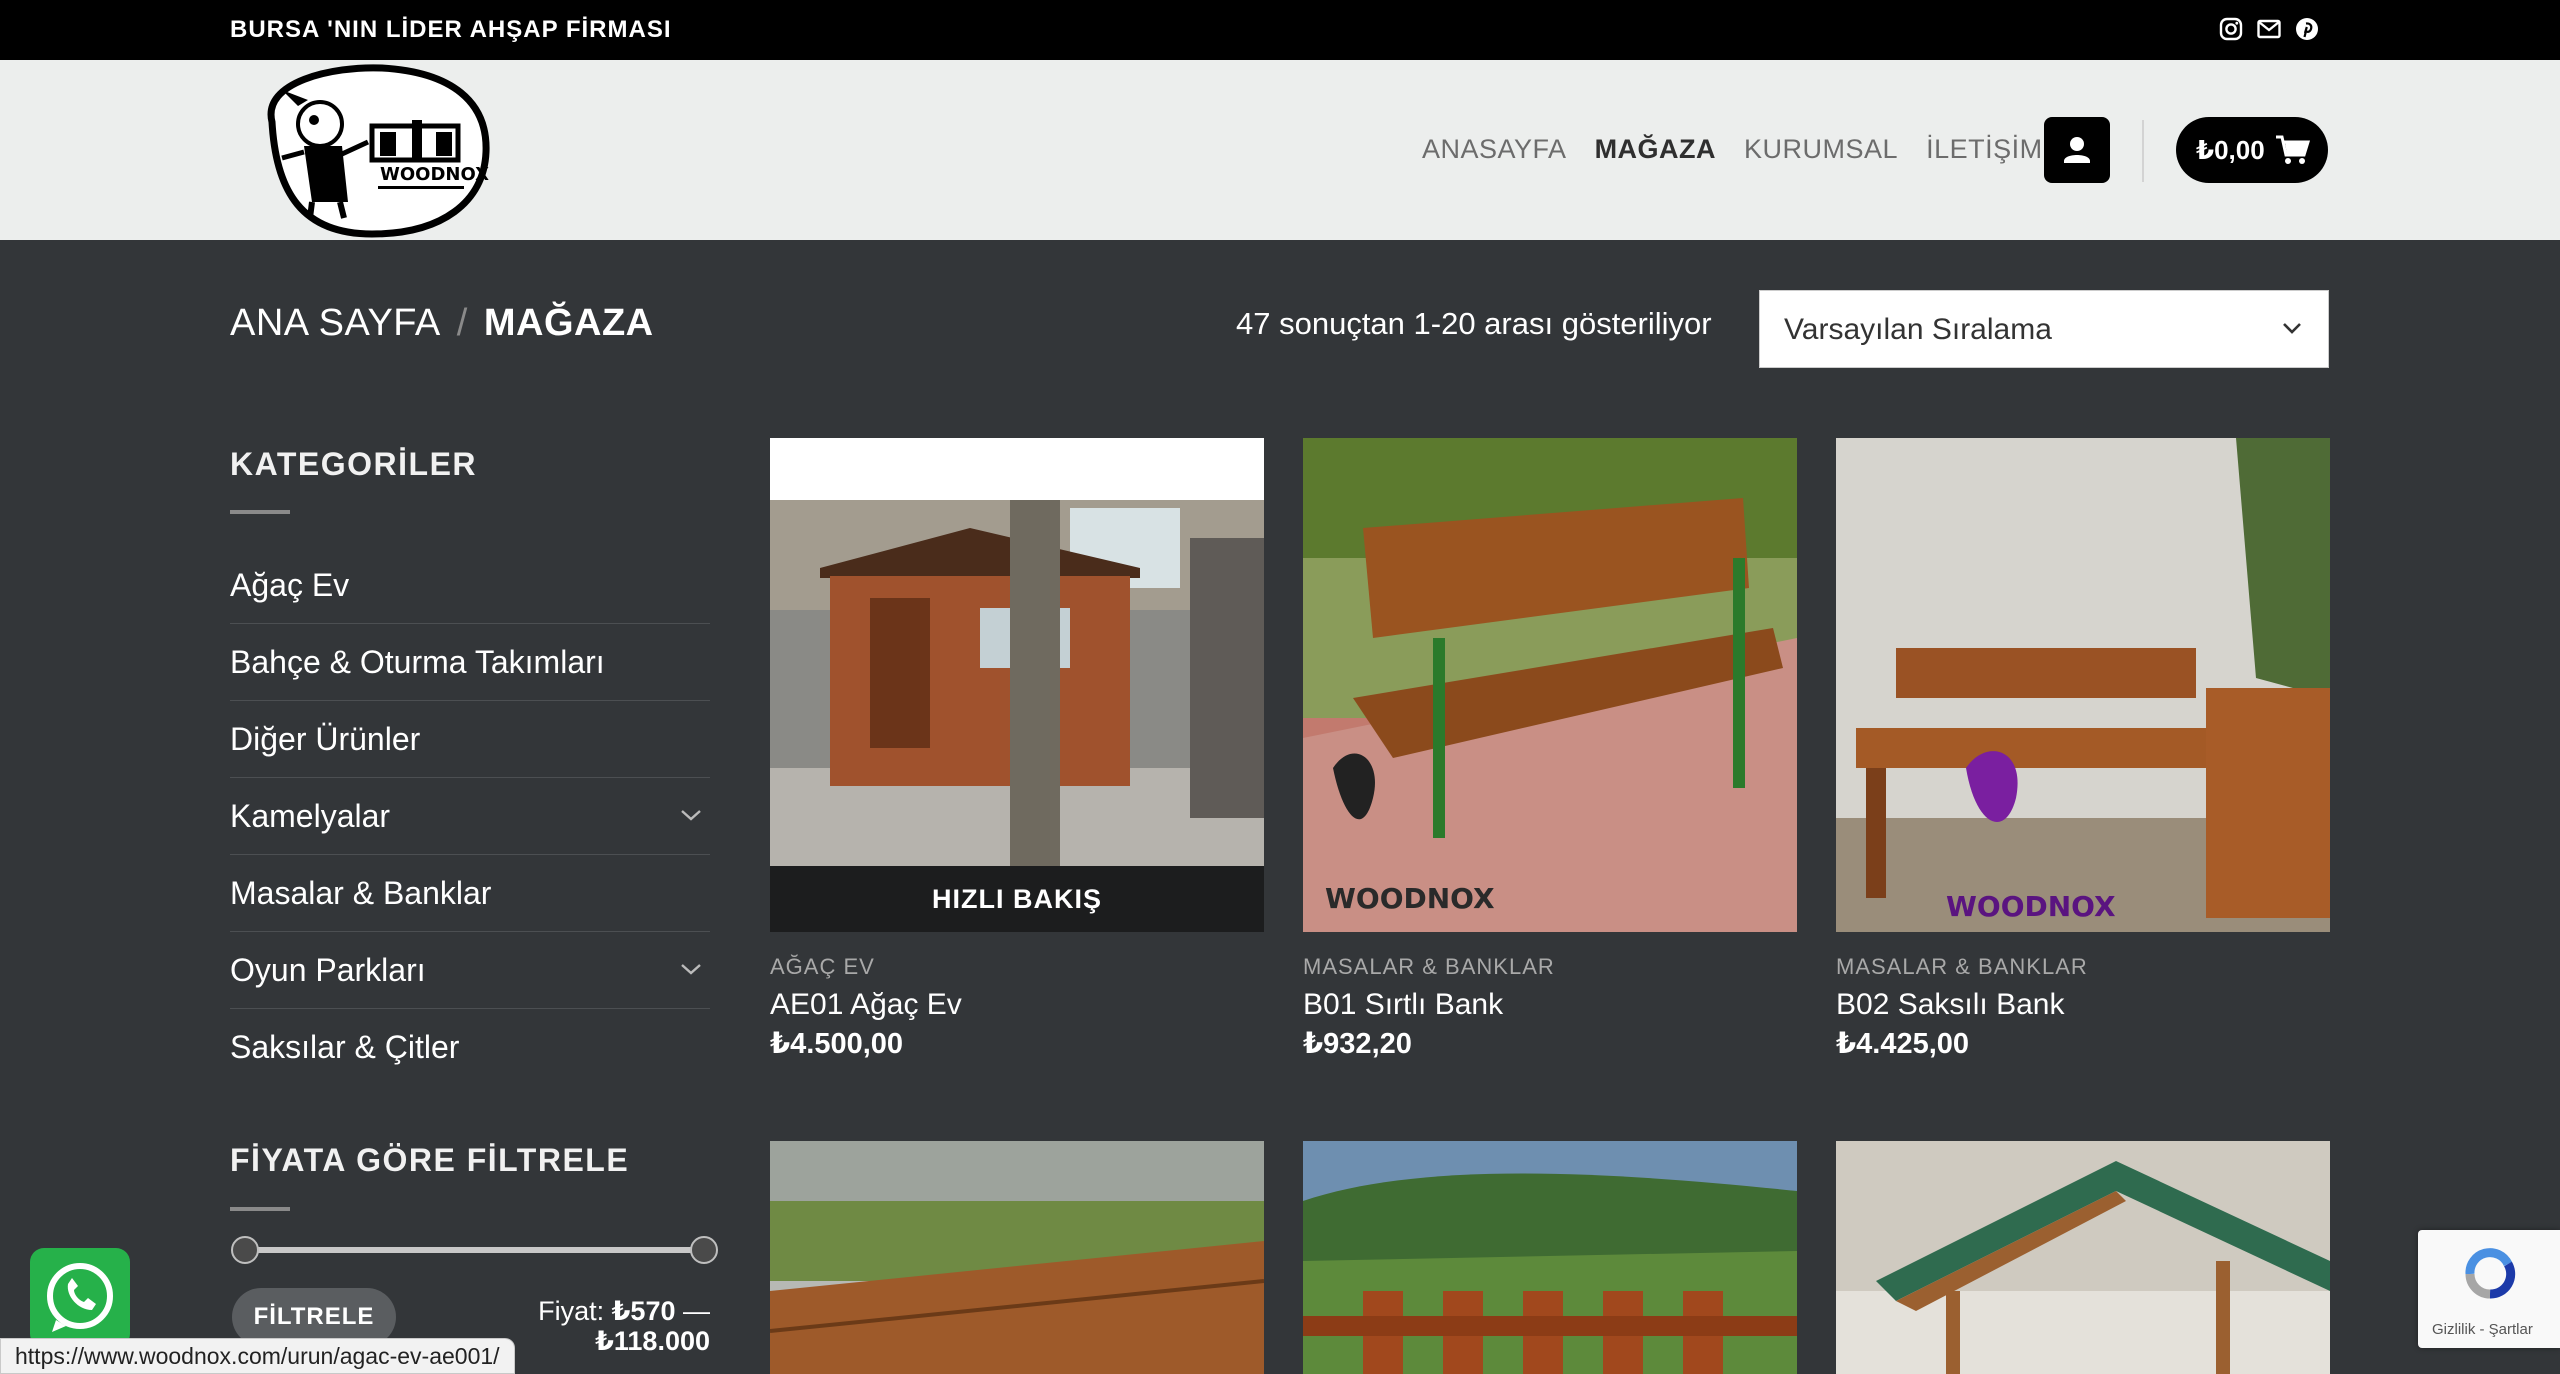 The height and width of the screenshot is (1374, 2560). What do you see at coordinates (2231, 29) in the screenshot?
I see `instagram-icon` at bounding box center [2231, 29].